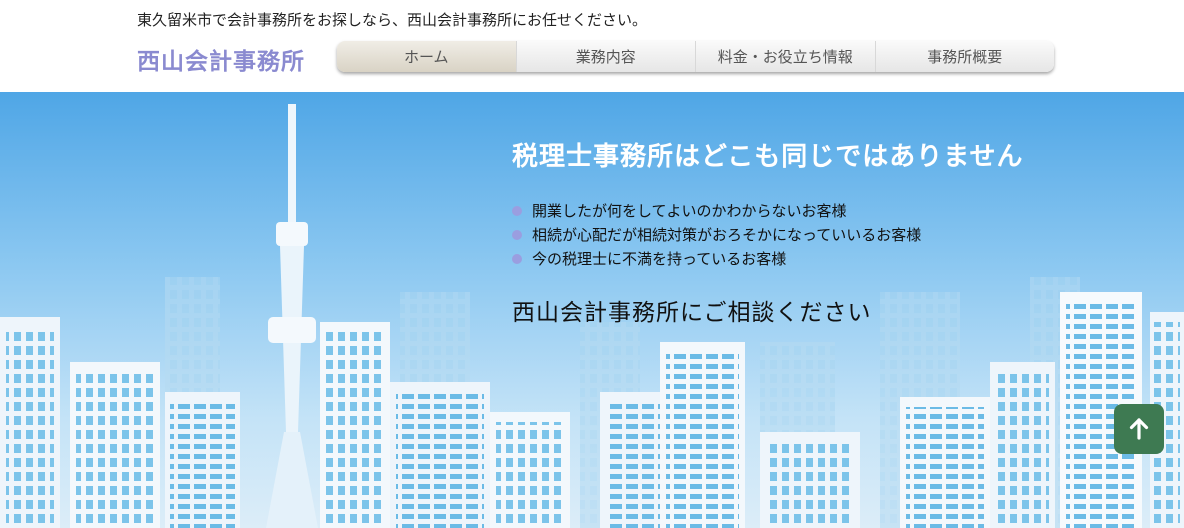 The height and width of the screenshot is (528, 1184). What do you see at coordinates (692, 313) in the screenshot?
I see `hero-cta-text: 西山会計事務所にご相談ください` at bounding box center [692, 313].